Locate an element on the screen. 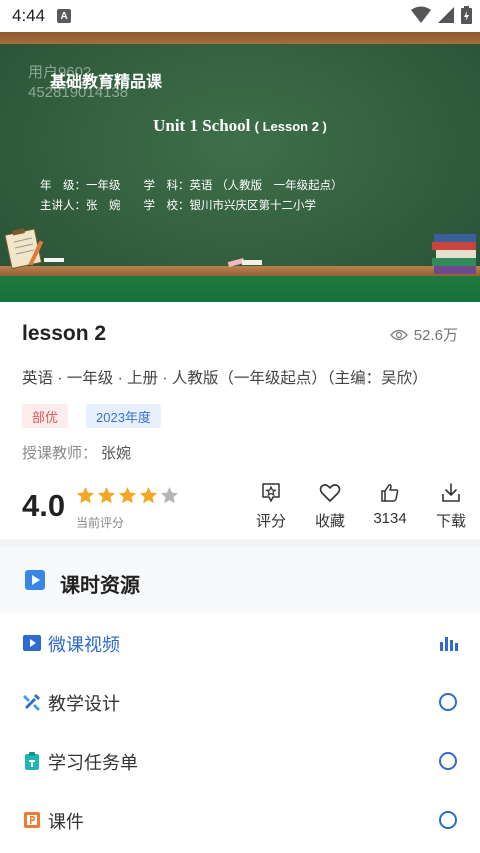 This screenshot has width=480, height=853. rate-star-icon is located at coordinates (271, 492).